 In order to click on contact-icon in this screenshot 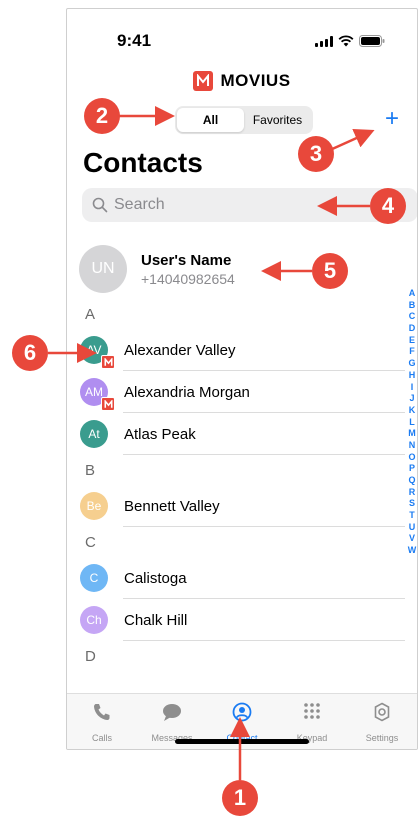, I will do `click(242, 714)`.